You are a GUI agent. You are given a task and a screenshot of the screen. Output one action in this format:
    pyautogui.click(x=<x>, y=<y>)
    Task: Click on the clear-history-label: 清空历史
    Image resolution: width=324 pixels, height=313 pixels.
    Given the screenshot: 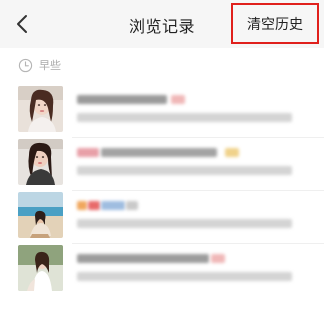 What is the action you would take?
    pyautogui.click(x=275, y=24)
    